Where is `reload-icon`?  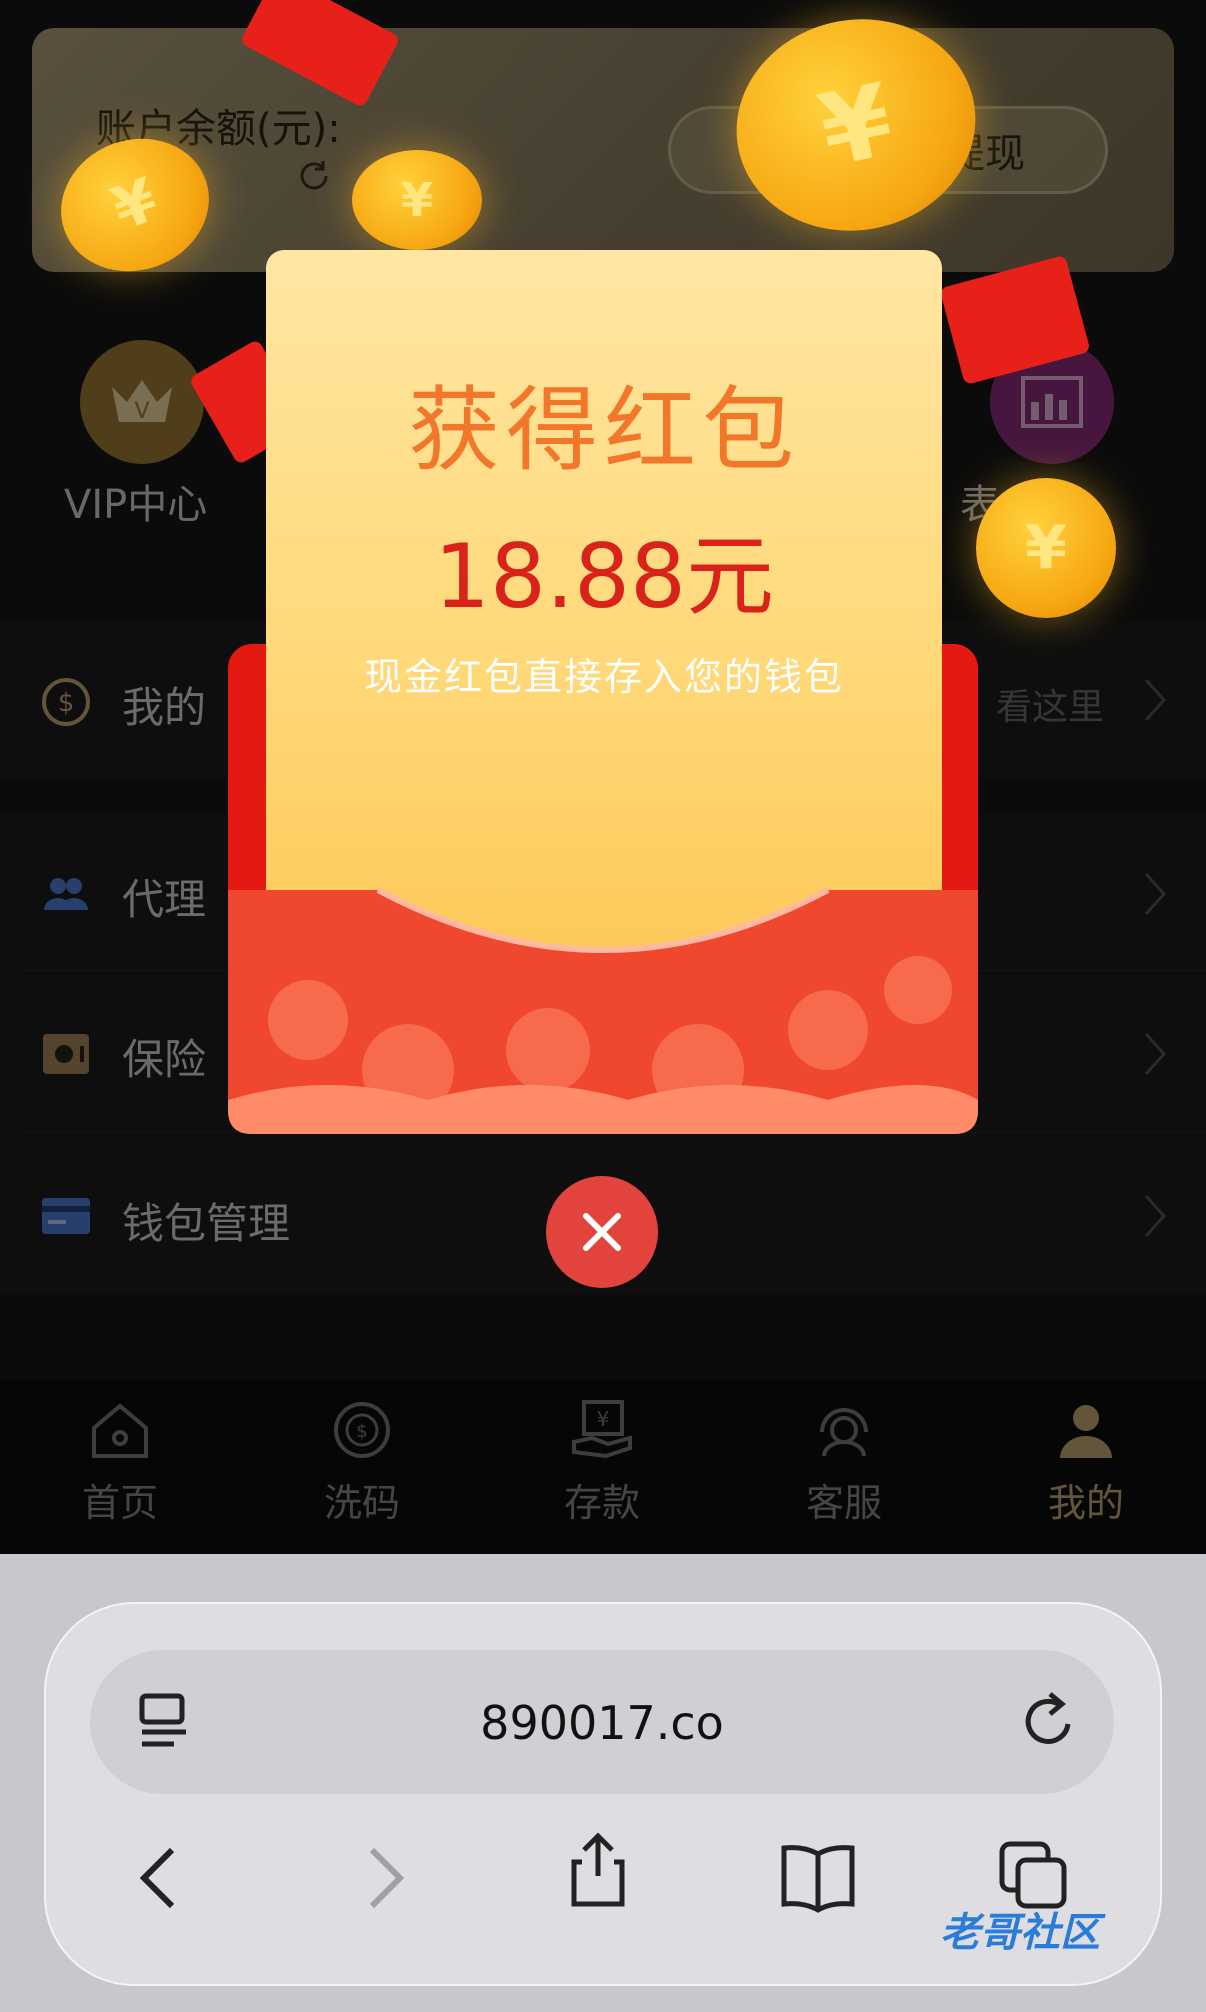
reload-icon is located at coordinates (1050, 1722).